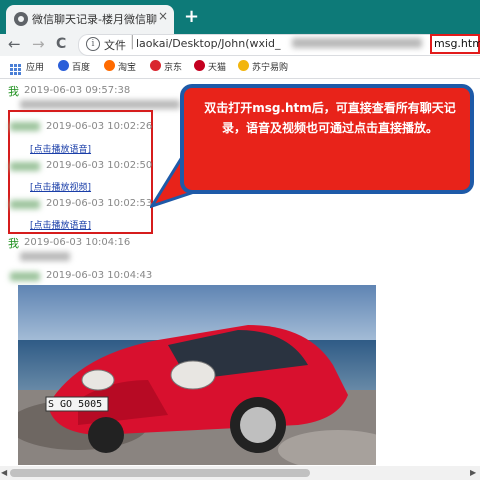 The height and width of the screenshot is (480, 480). I want to click on url-scheme: 文件, so click(115, 45).